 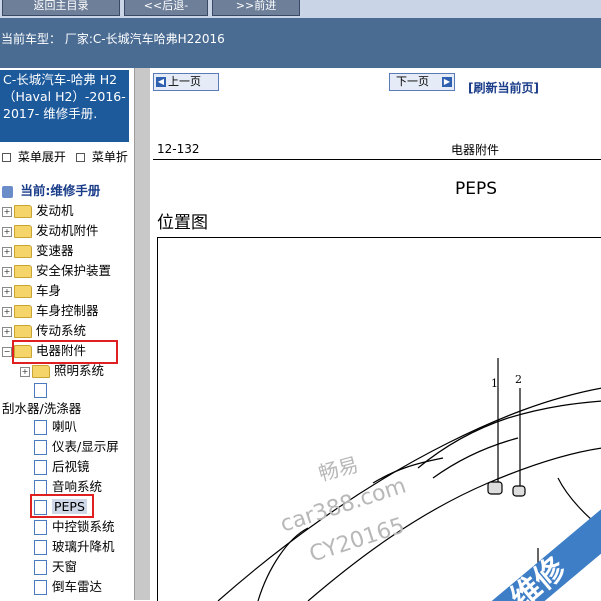 I want to click on callout-label-2: 2, so click(x=518, y=379).